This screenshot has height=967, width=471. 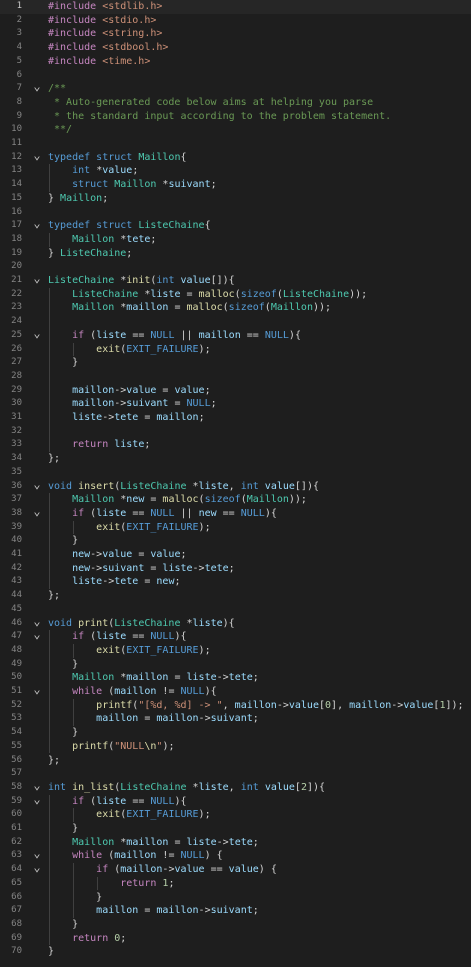 I want to click on code-line: 28, so click(x=235, y=377).